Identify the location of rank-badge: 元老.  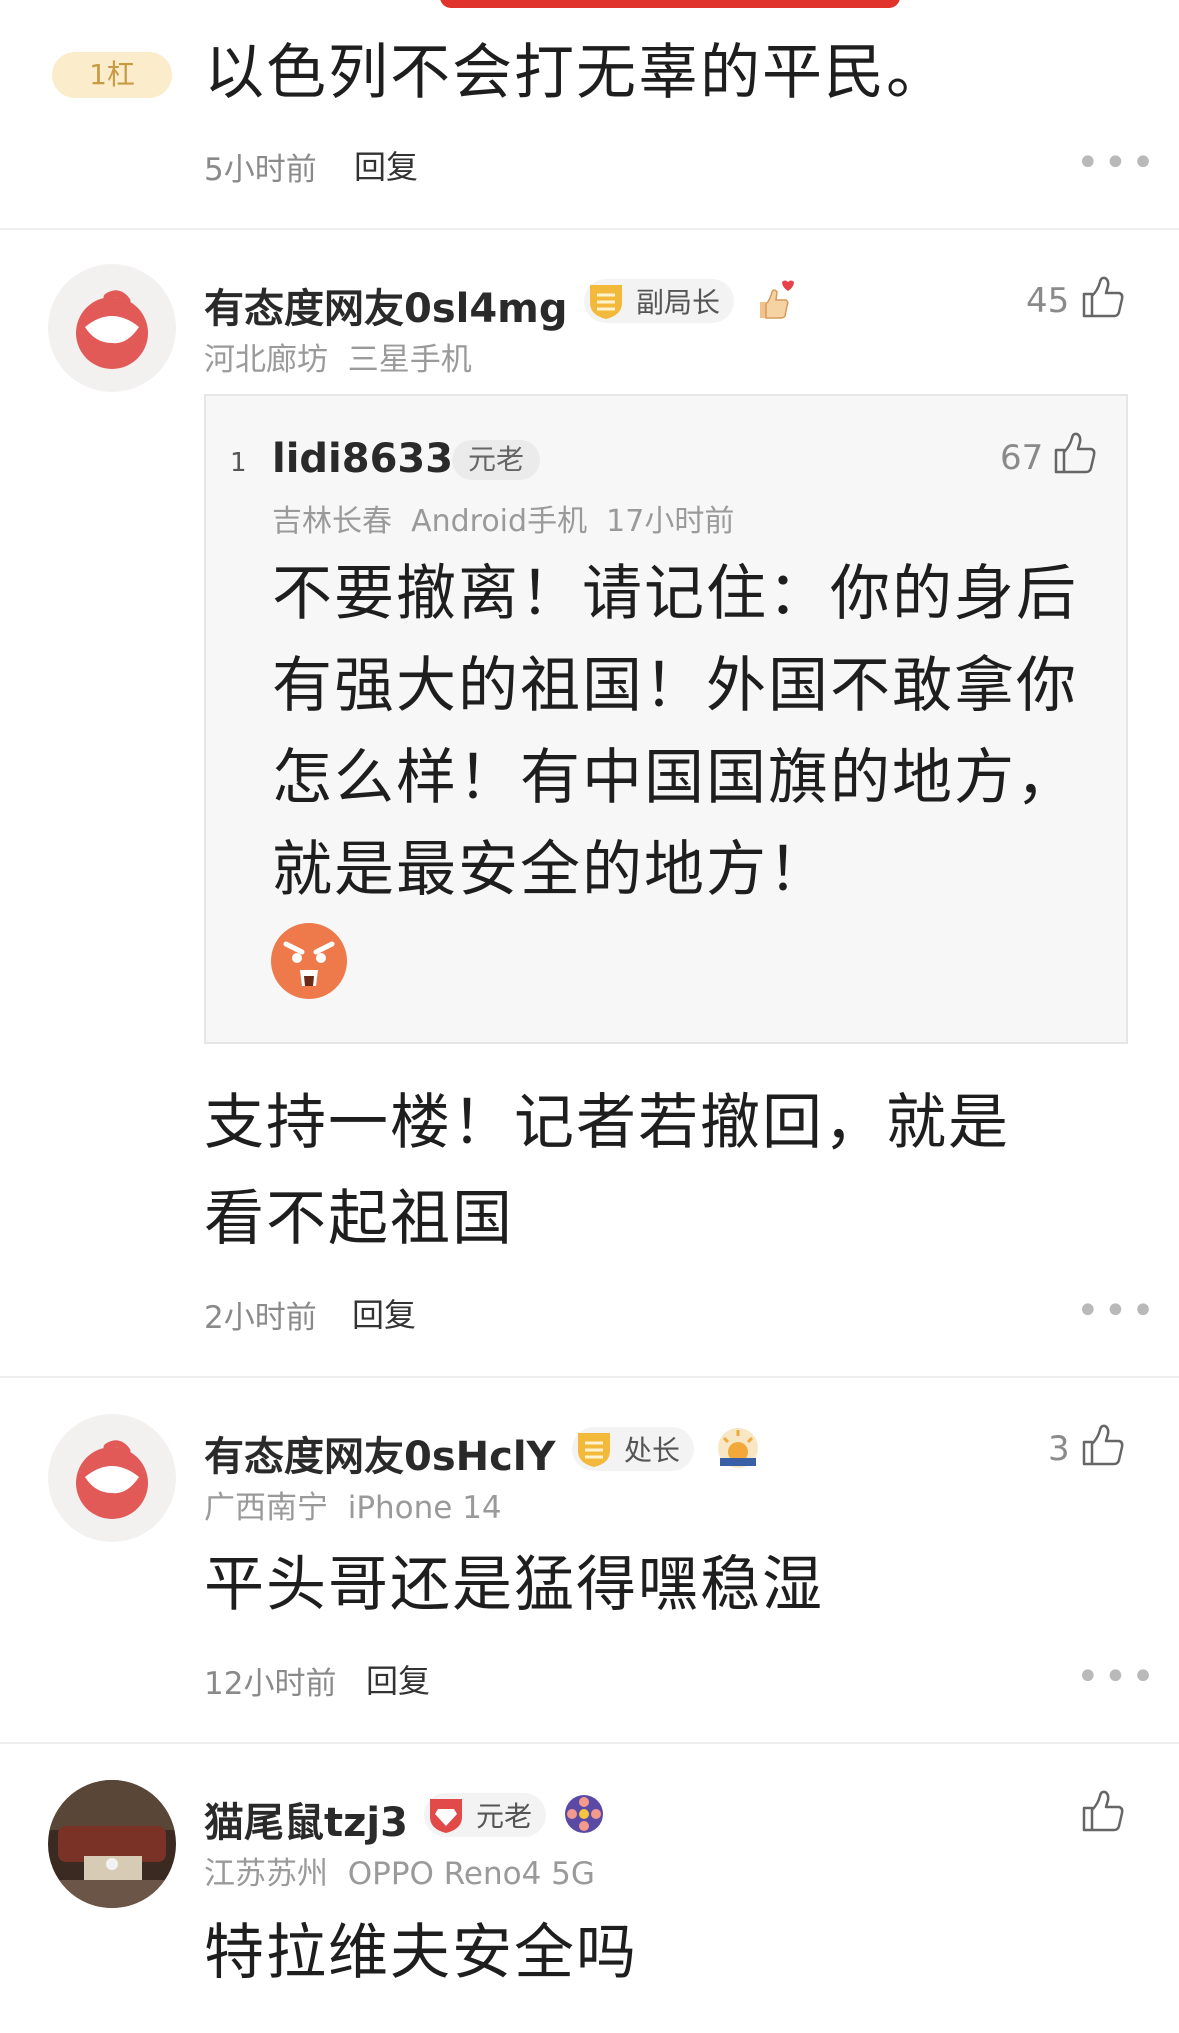
(485, 1815).